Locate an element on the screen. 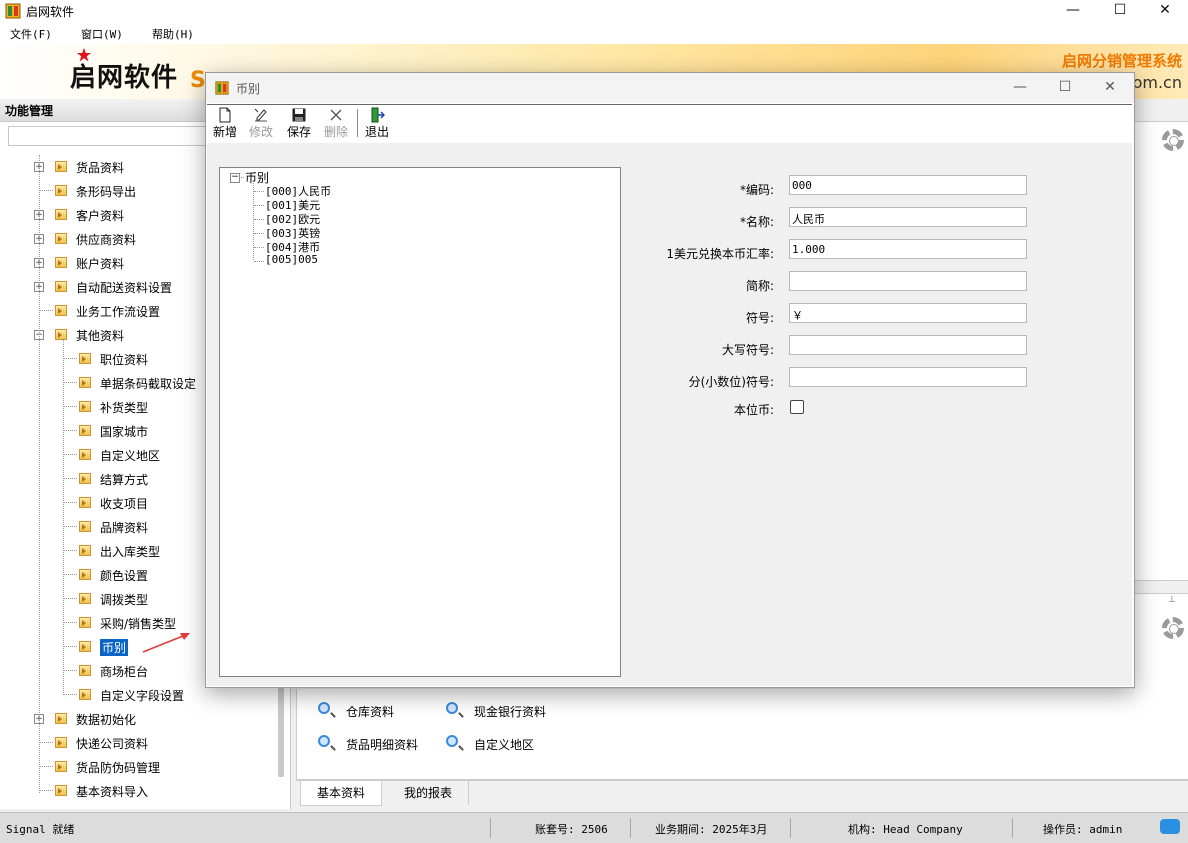  cent-symbol-input is located at coordinates (908, 377).